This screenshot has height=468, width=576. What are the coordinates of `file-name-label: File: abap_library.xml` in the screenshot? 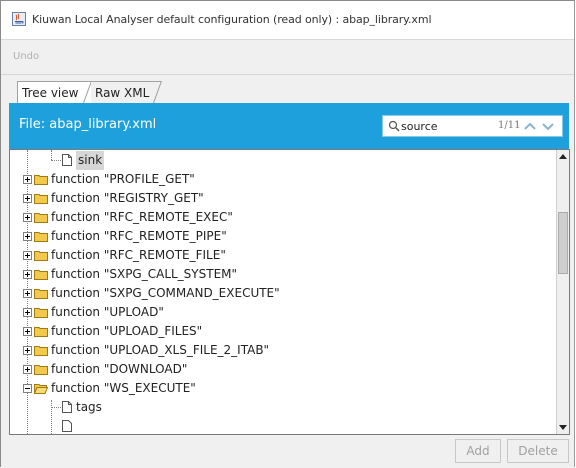 It's located at (88, 124).